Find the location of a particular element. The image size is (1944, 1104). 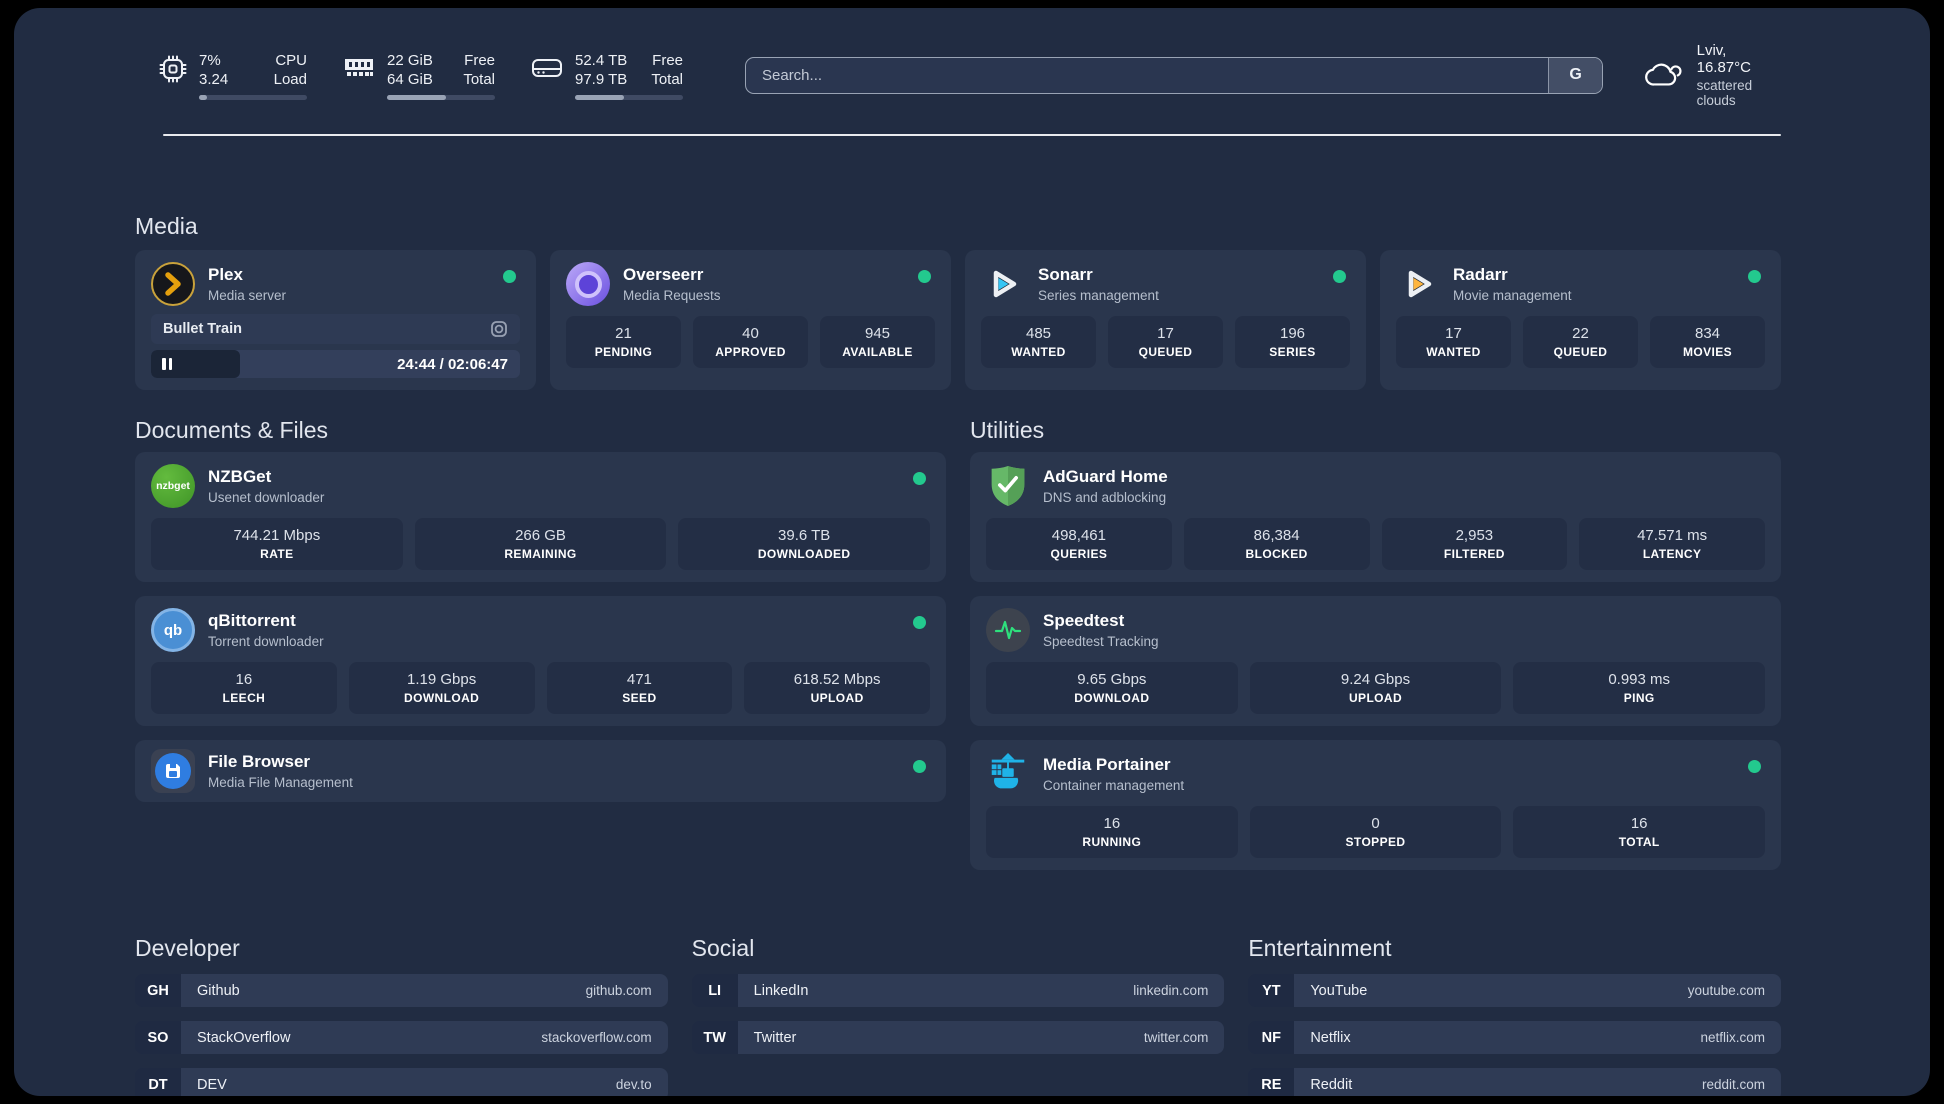

card-subtitle: Series management is located at coordinates (1098, 295).